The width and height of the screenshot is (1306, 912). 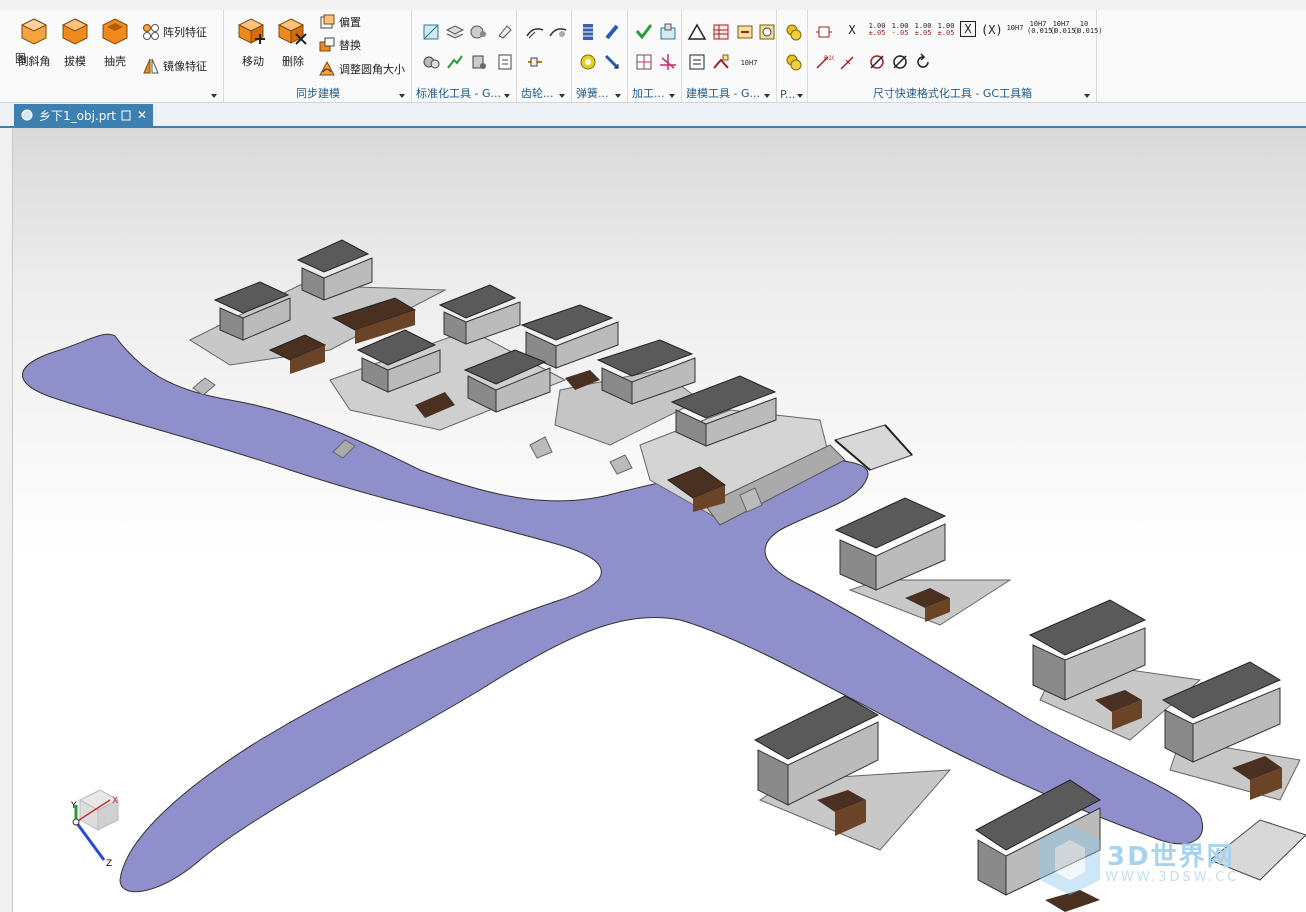 I want to click on spring-tool-3-icon, so click(x=588, y=62).